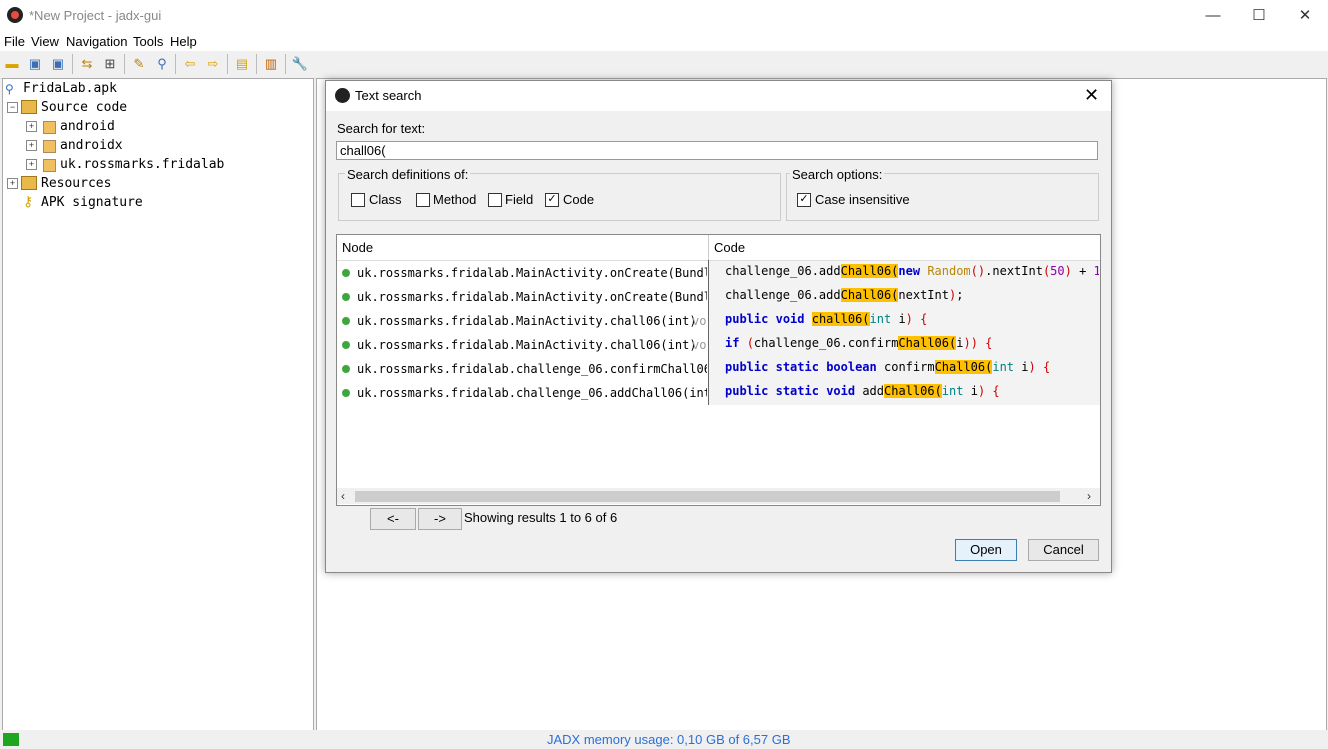 Image resolution: width=1328 pixels, height=749 pixels. What do you see at coordinates (455, 199) in the screenshot?
I see `method-checkbox-label: Method` at bounding box center [455, 199].